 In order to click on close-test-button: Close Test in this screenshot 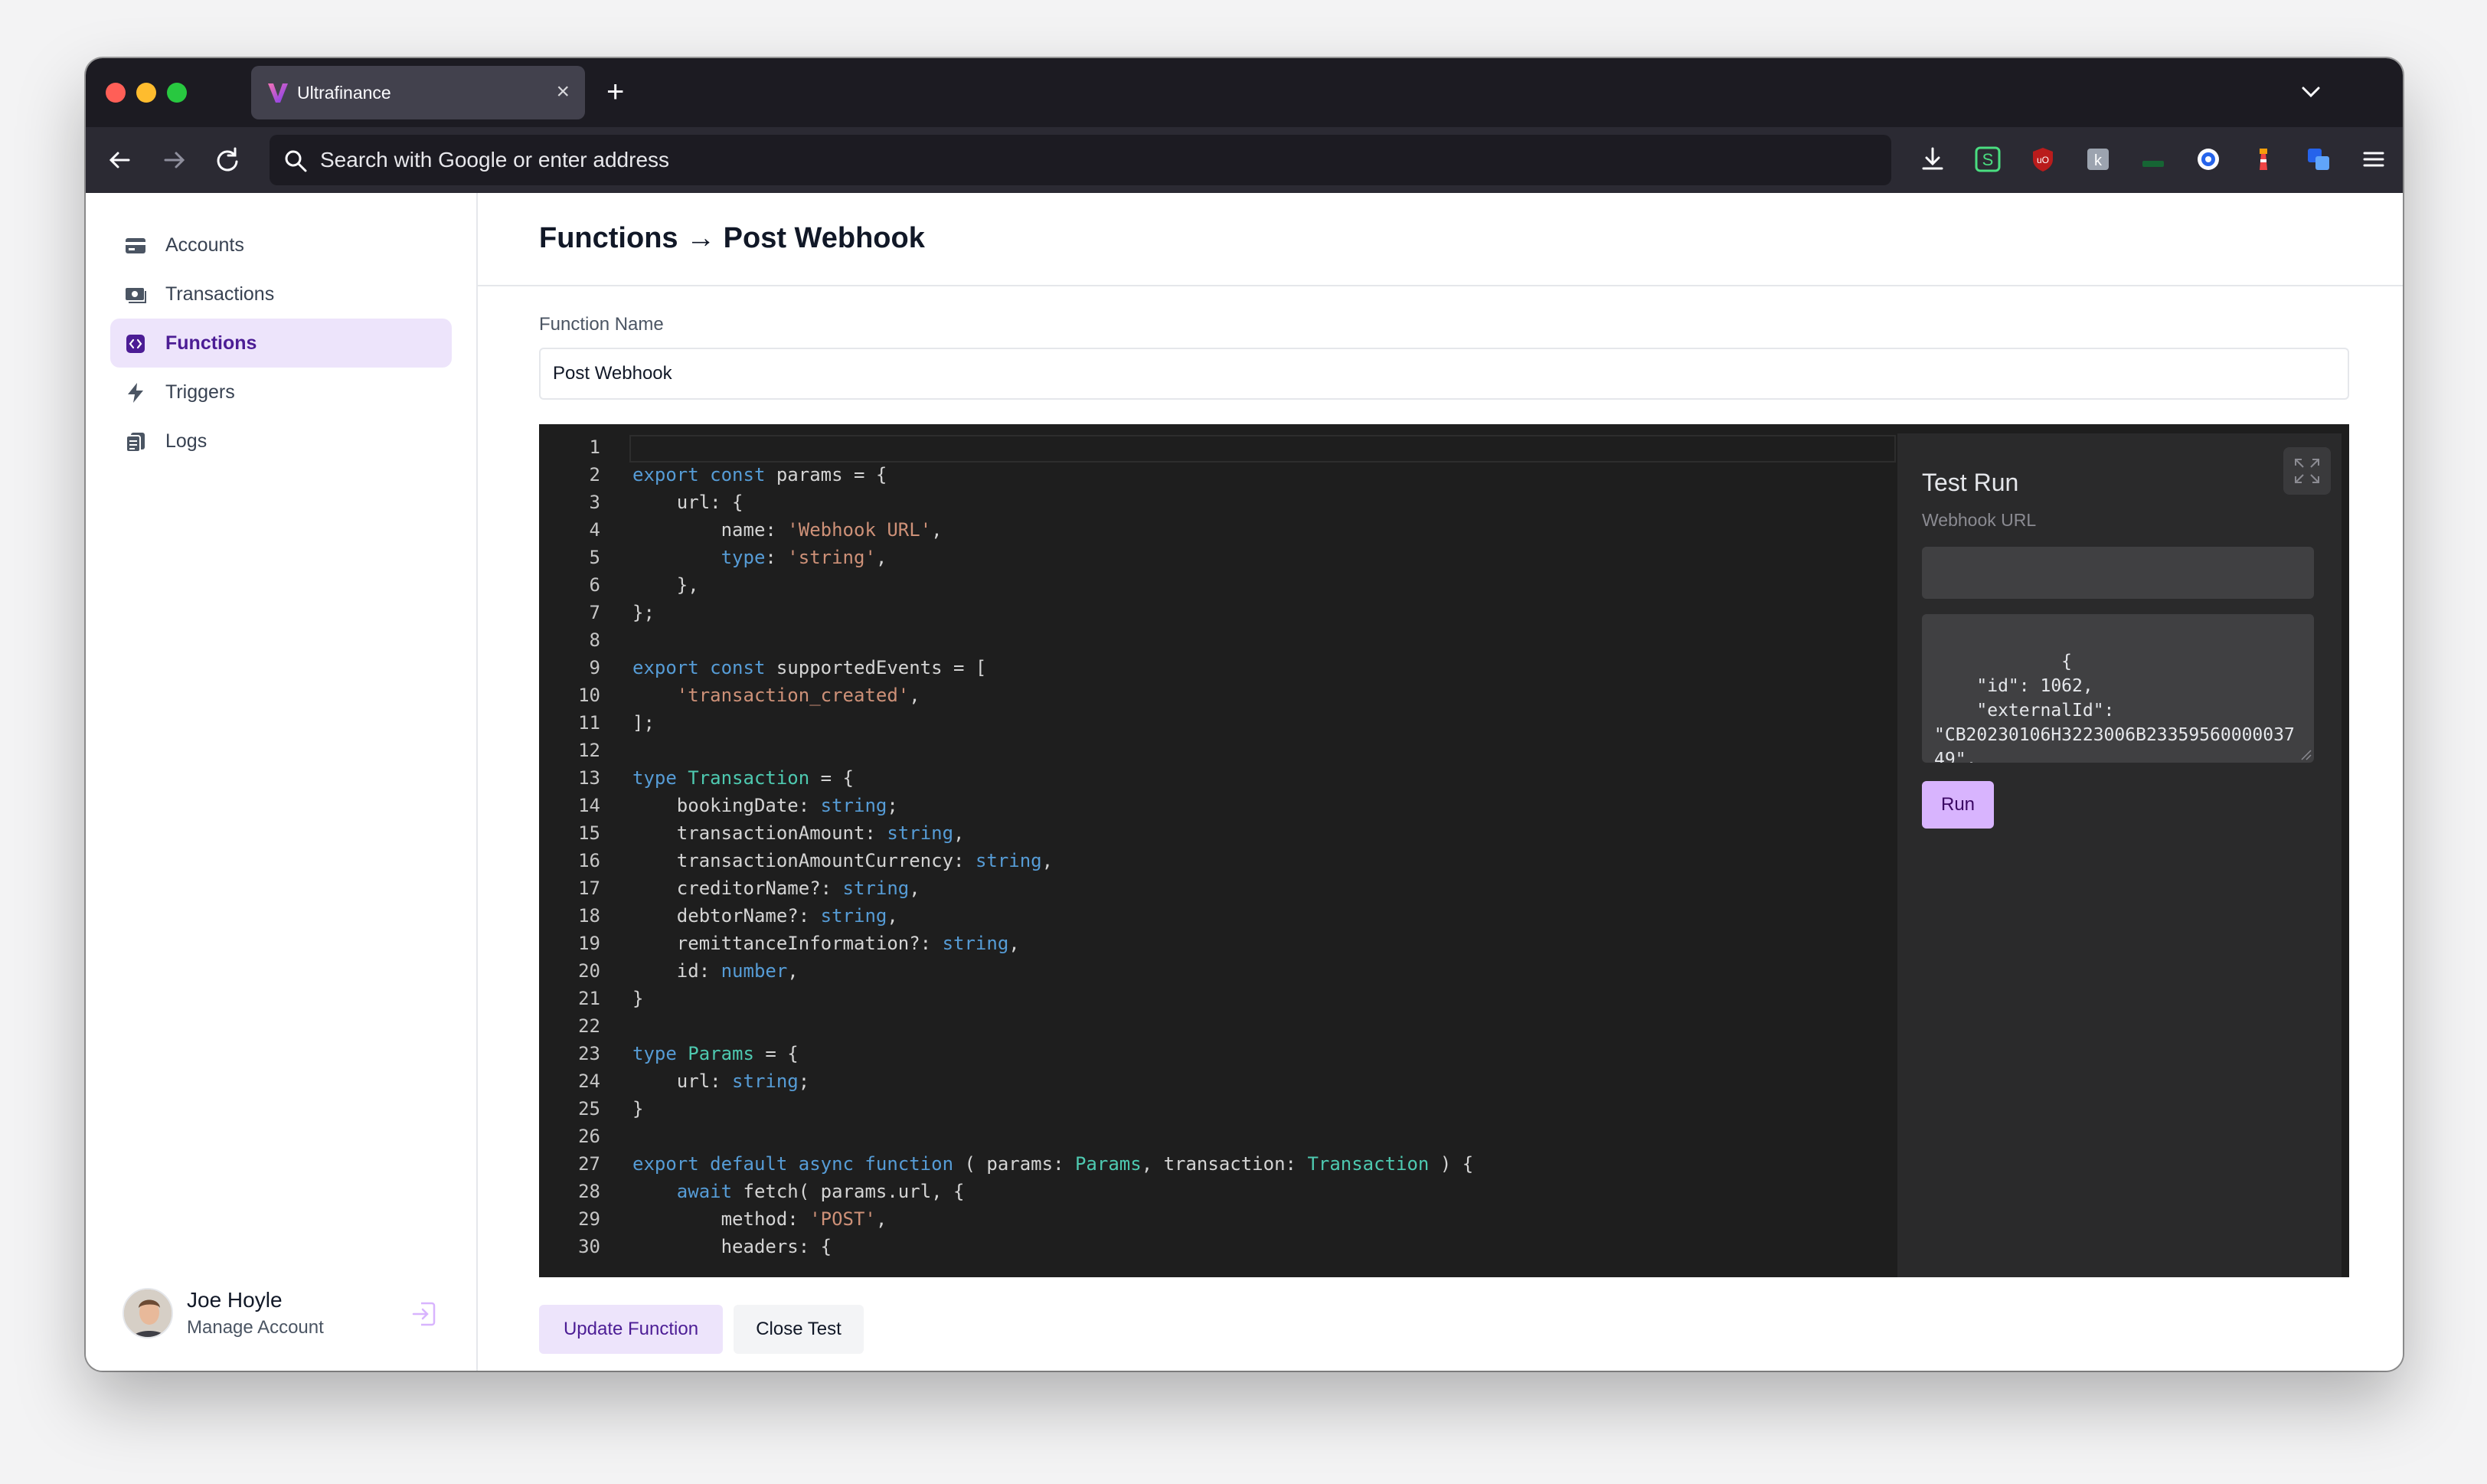, I will do `click(799, 1329)`.